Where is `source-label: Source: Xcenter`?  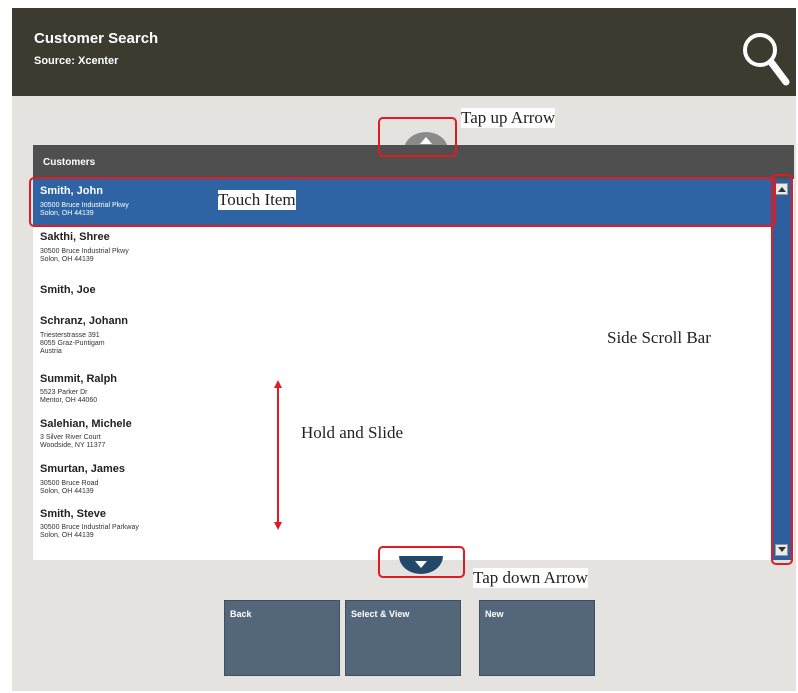 source-label: Source: Xcenter is located at coordinates (76, 61).